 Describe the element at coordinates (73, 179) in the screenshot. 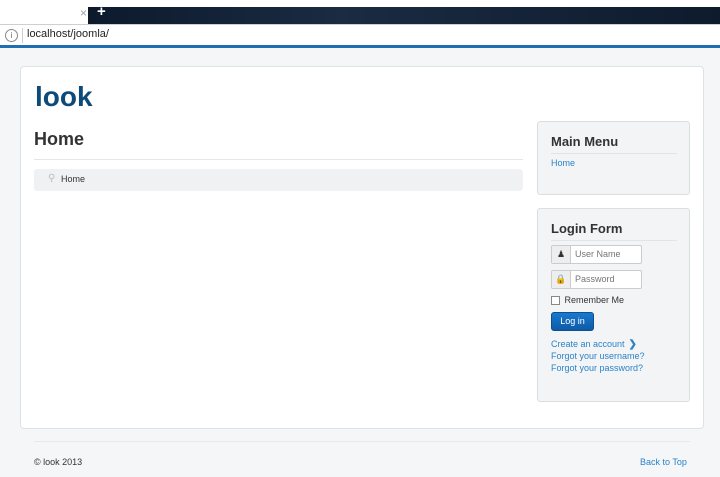

I see `breadcrumb-item-home: Home` at that location.